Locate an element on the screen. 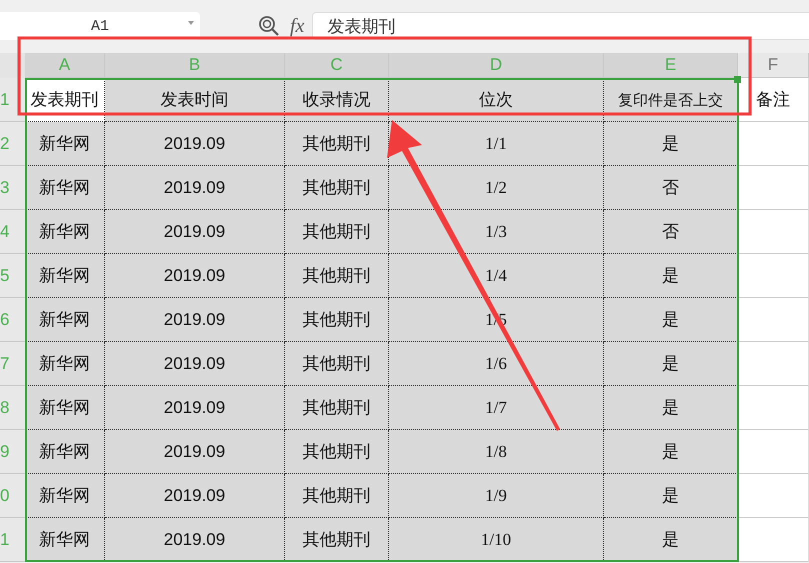 This screenshot has height=563, width=809. table-cell: 1/10 is located at coordinates (496, 540).